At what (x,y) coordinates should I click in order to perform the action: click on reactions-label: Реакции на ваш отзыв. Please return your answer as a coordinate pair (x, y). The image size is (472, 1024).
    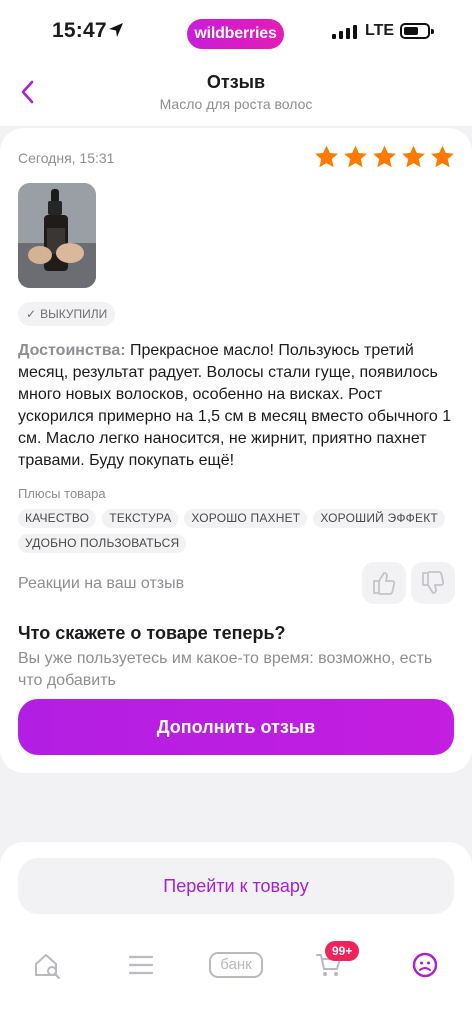
    Looking at the image, I should click on (101, 583).